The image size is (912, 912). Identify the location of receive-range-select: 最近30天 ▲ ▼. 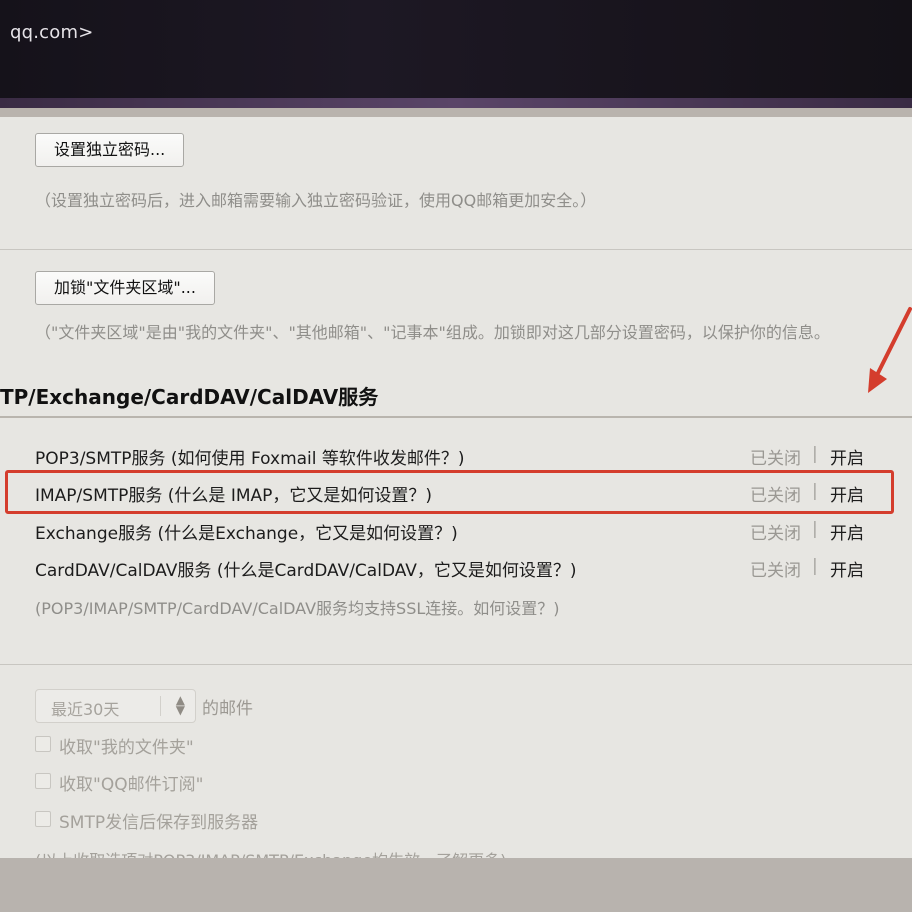
(115, 706).